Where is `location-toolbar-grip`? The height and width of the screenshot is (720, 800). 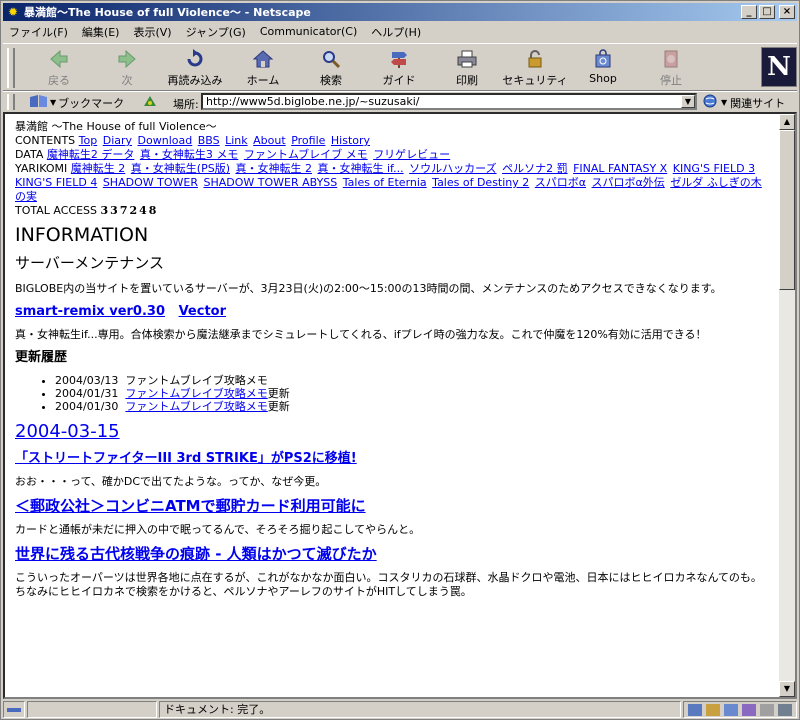
location-toolbar-grip is located at coordinates (11, 102).